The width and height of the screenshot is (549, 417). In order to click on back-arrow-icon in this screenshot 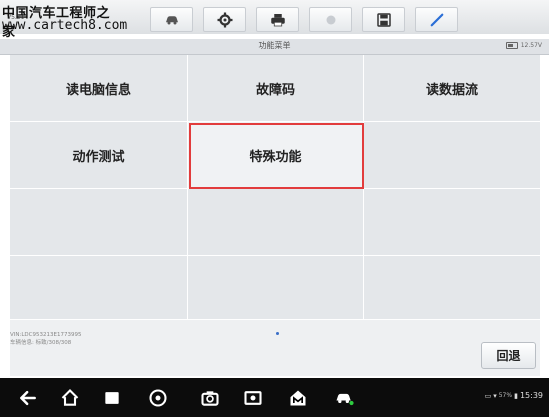, I will do `click(28, 398)`.